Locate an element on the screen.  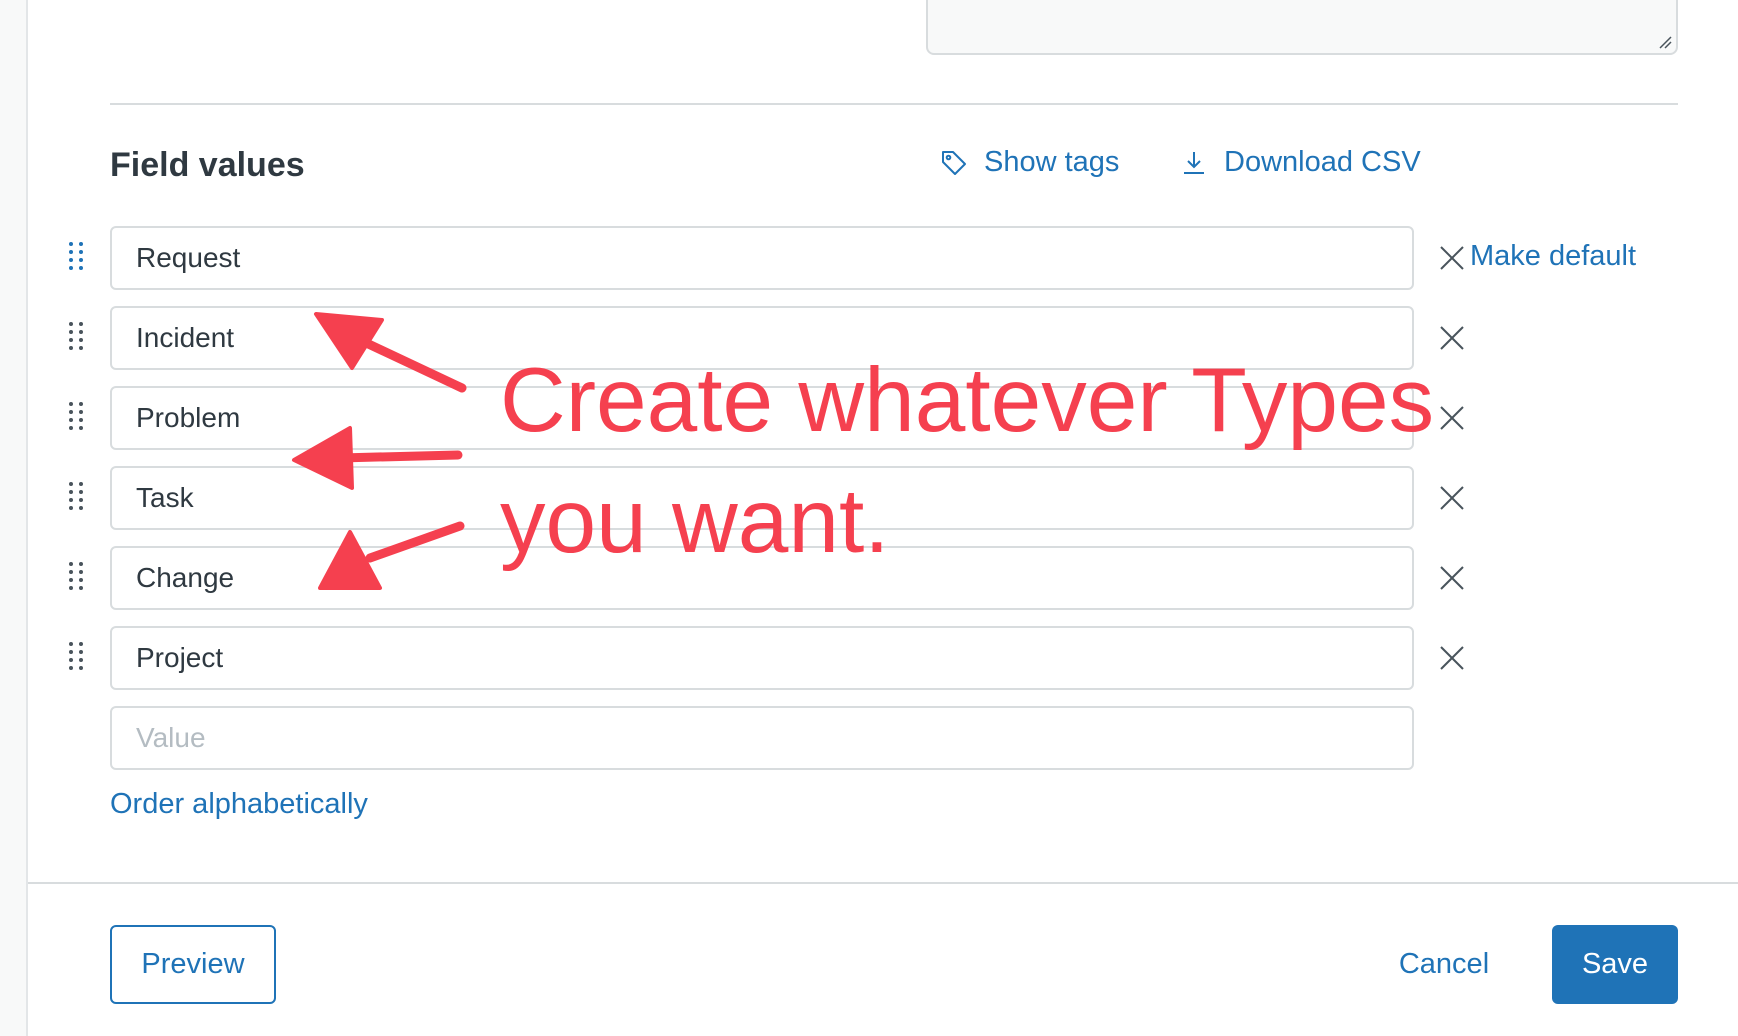
new-value-input is located at coordinates (762, 738).